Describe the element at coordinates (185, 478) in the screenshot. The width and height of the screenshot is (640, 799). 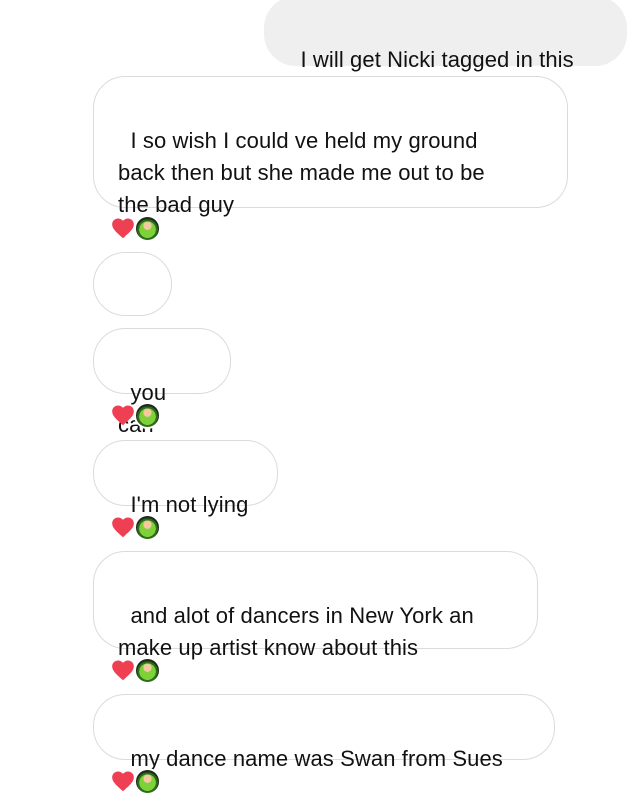
I see `received-message-bubble: I'm not lying` at that location.